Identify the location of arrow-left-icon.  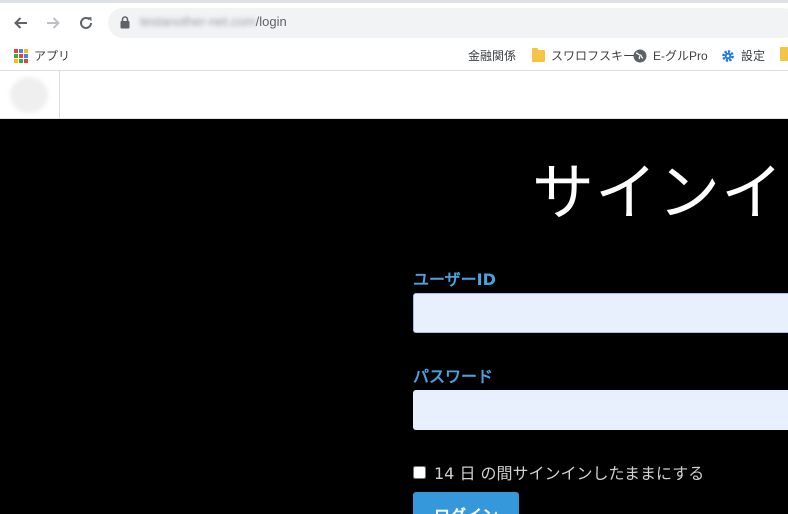
(20, 23).